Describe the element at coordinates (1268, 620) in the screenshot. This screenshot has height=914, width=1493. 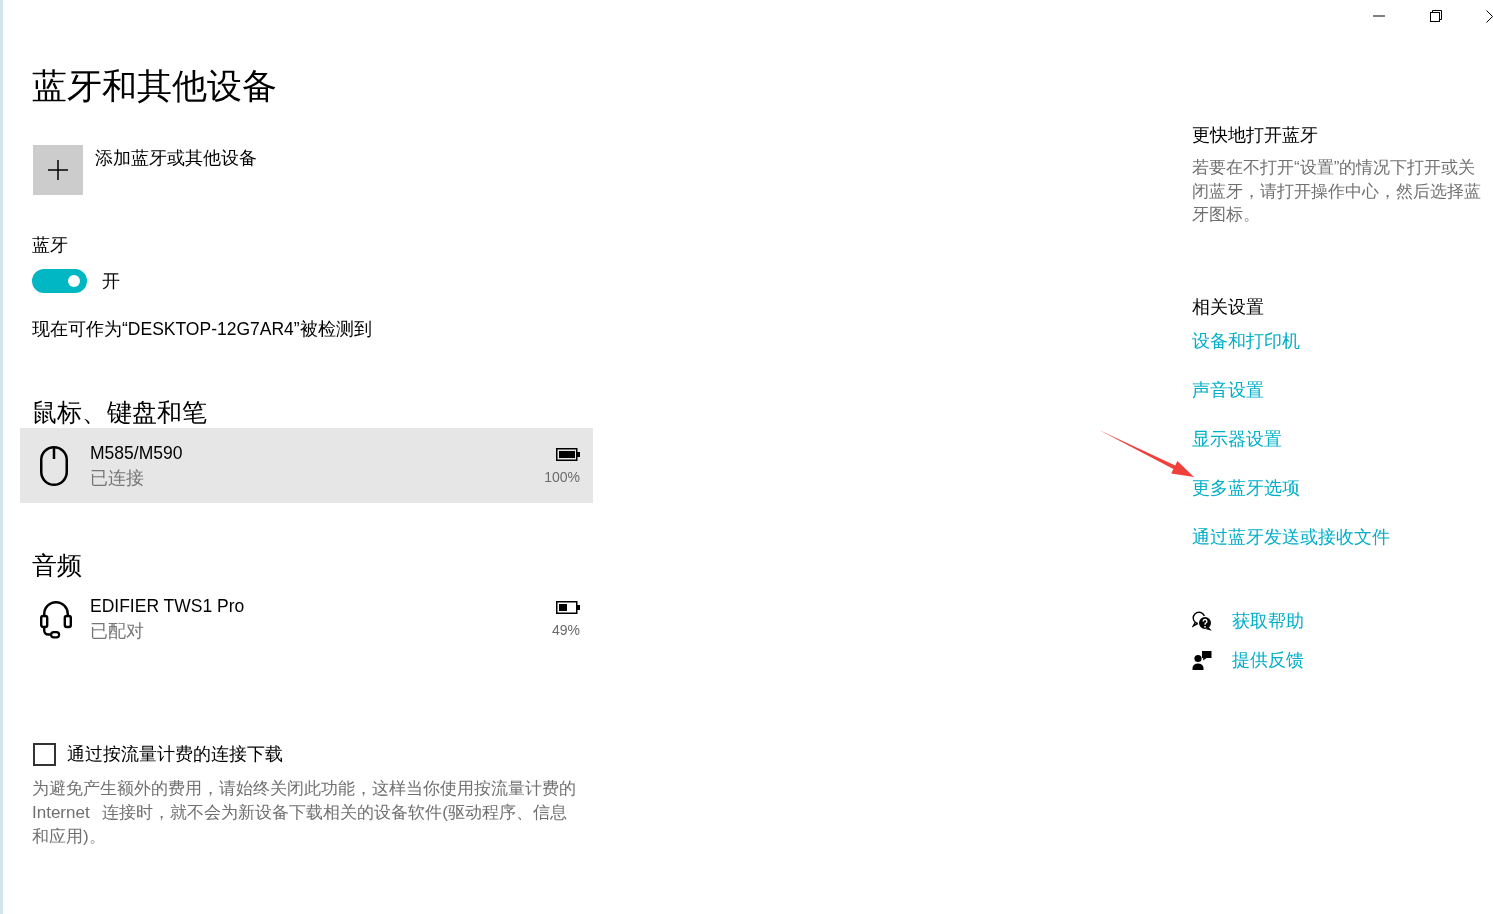
I see `help-link: 获取帮助` at that location.